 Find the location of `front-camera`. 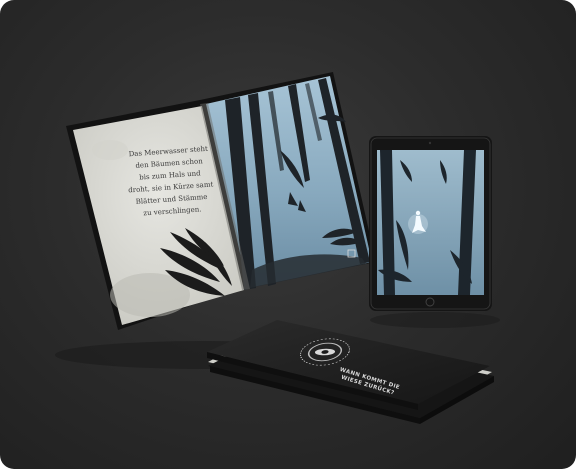

front-camera is located at coordinates (430, 143).